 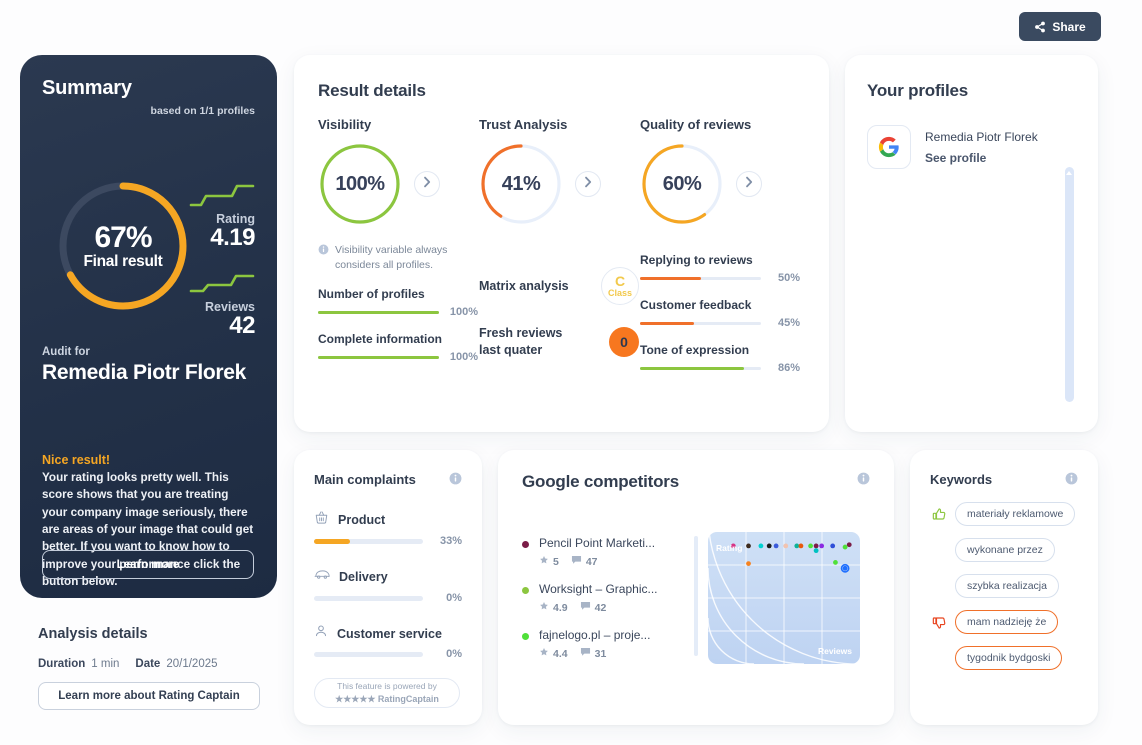 I want to click on rating-value: 4.19, so click(x=232, y=237).